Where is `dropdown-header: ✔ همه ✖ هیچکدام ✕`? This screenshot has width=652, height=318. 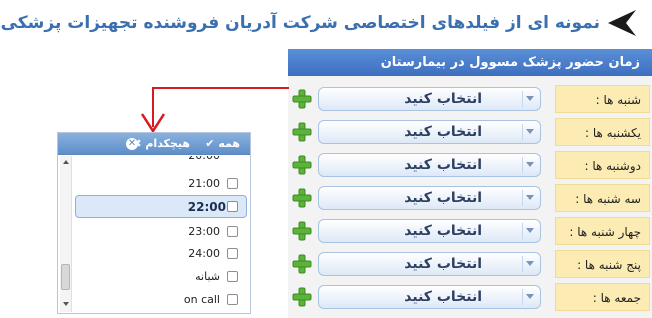
dropdown-header: ✔ همه ✖ هیچکدام ✕ is located at coordinates (154, 144).